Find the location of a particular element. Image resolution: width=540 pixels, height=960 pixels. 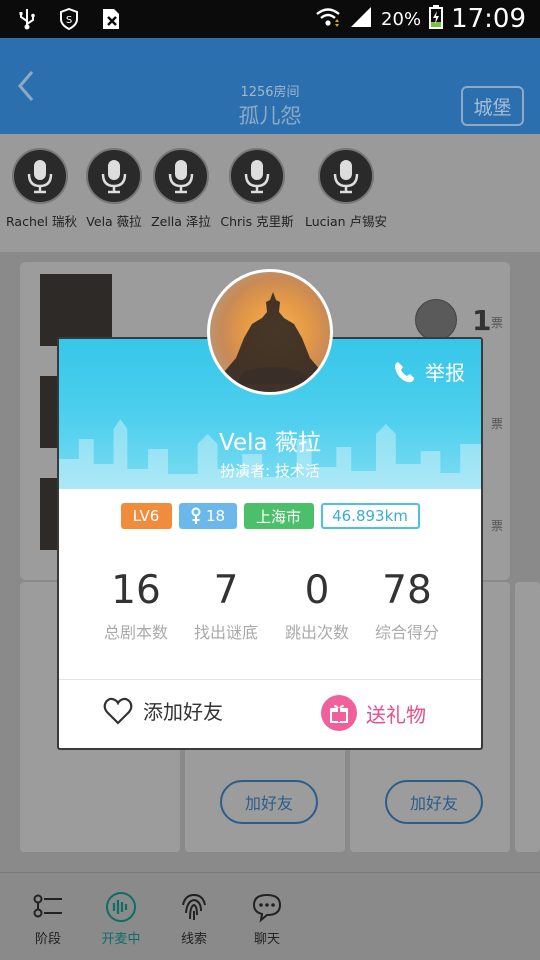

stat-label: 综合得分 is located at coordinates (406, 632).